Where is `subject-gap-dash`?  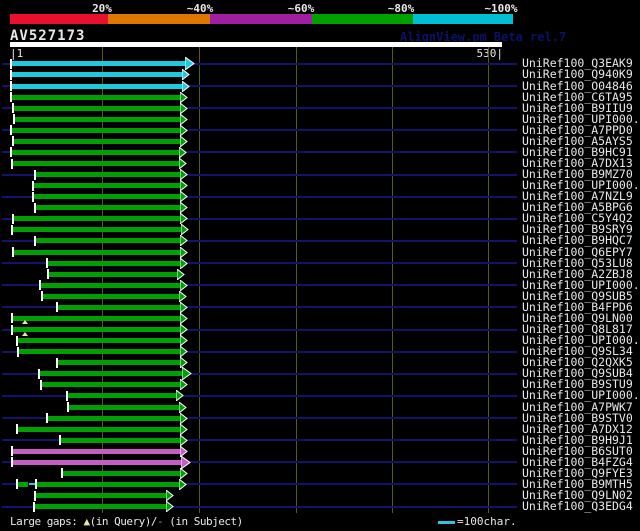 subject-gap-dash is located at coordinates (32, 484).